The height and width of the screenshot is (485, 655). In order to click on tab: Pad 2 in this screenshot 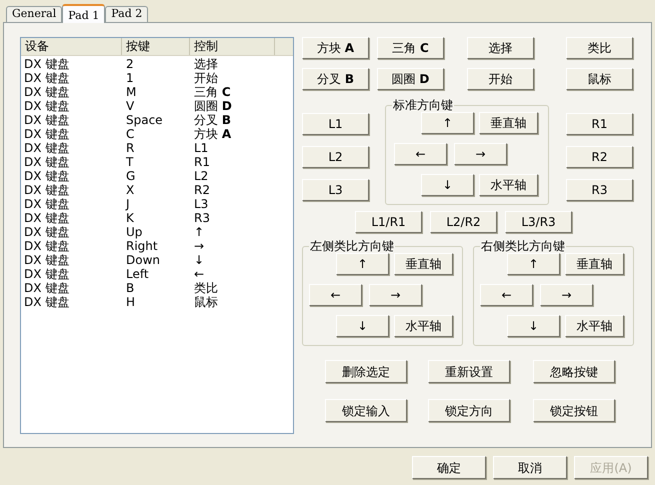, I will do `click(126, 14)`.